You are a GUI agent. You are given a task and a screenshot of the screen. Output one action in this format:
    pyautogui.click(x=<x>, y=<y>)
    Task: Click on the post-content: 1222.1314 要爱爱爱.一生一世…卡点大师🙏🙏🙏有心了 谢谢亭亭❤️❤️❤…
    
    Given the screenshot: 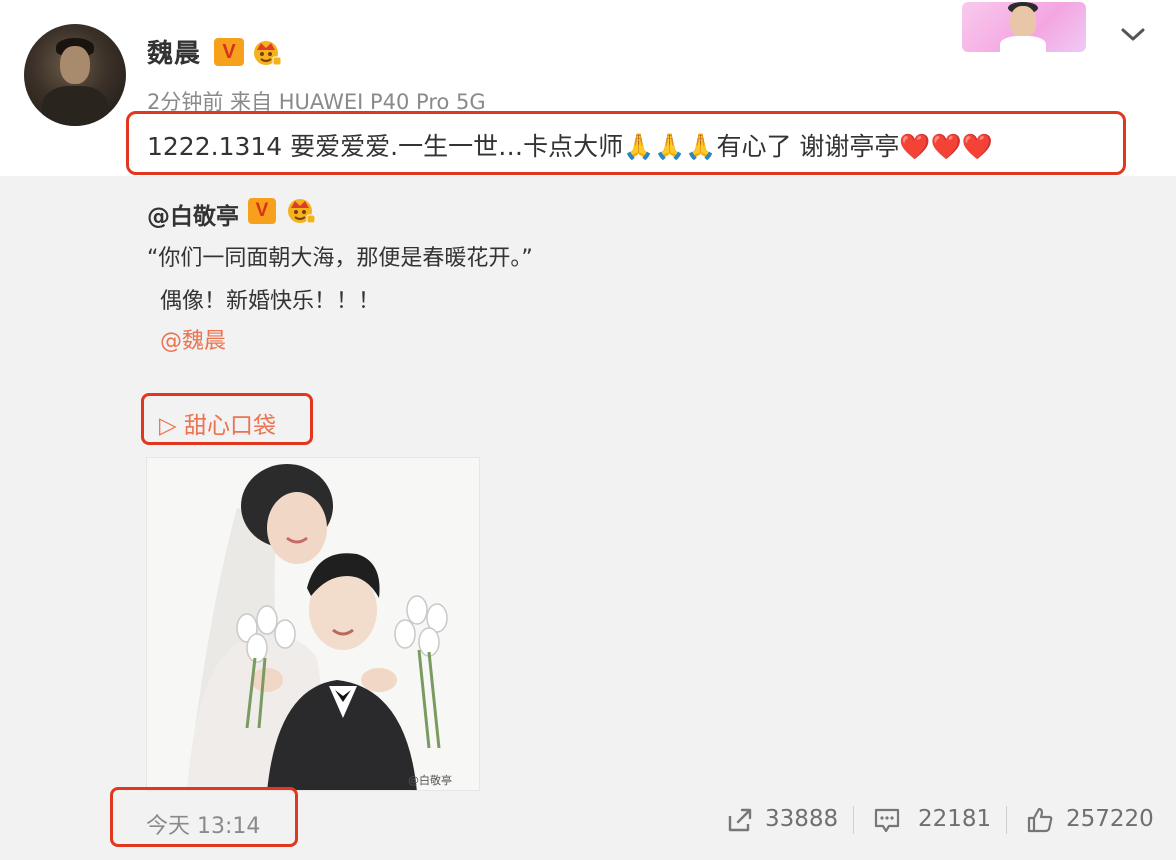 What is the action you would take?
    pyautogui.click(x=570, y=146)
    